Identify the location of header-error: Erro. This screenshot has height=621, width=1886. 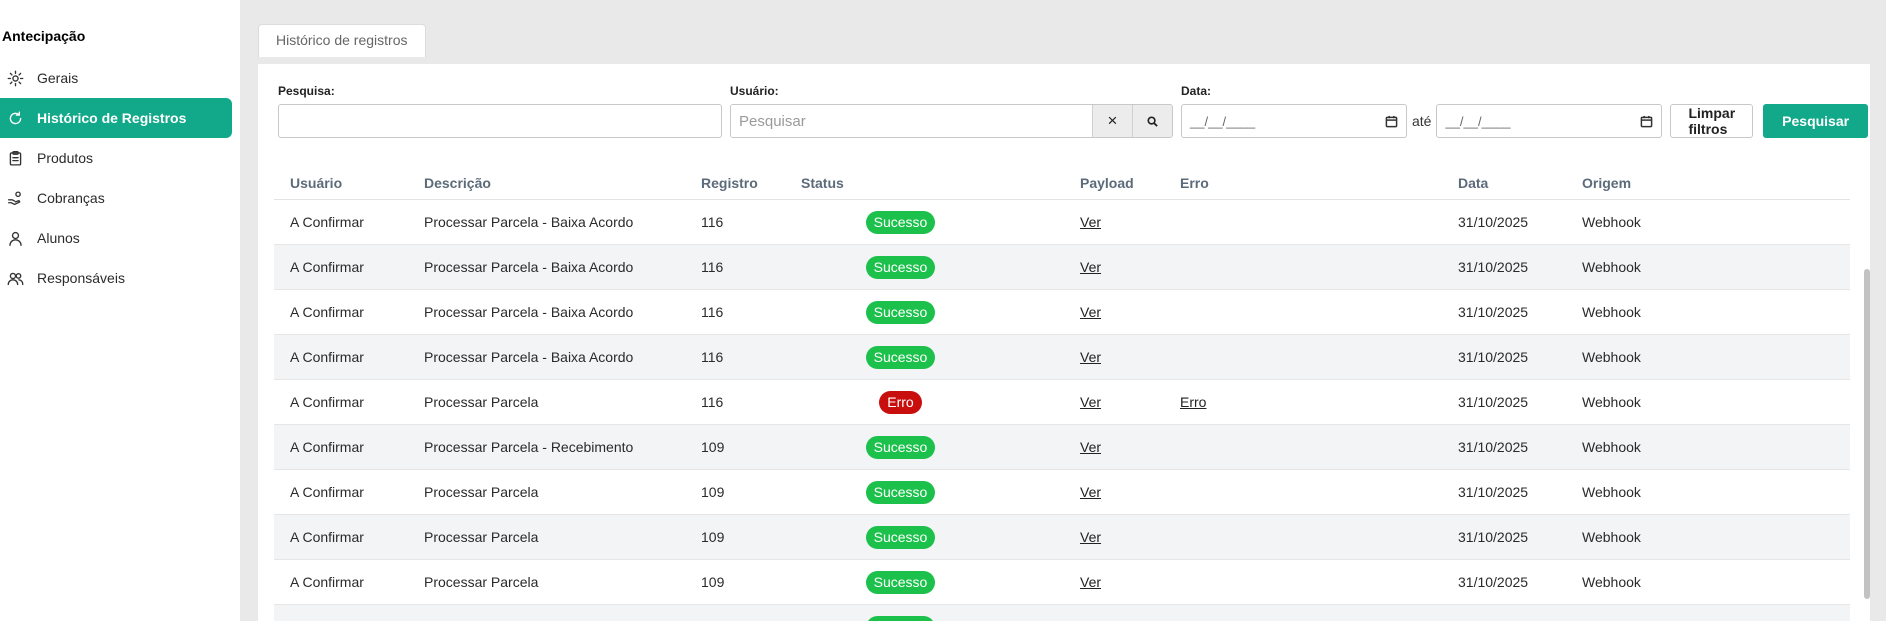
(1319, 183).